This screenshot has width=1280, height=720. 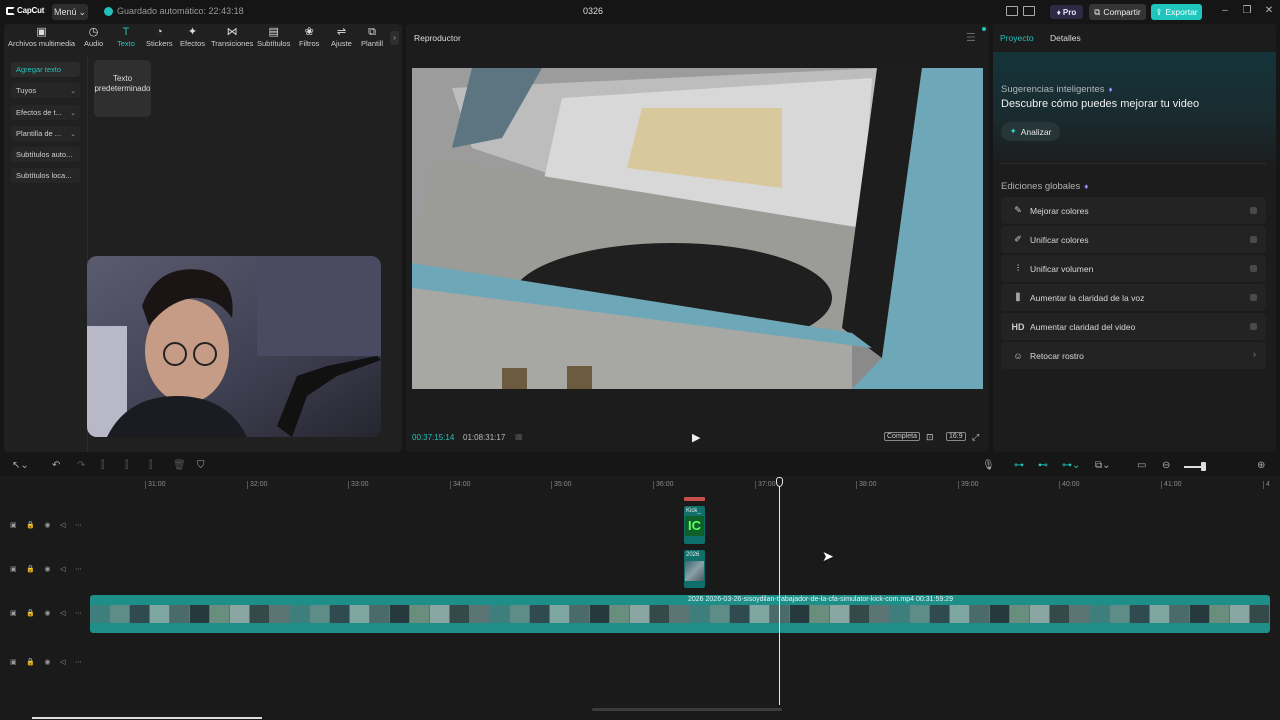 What do you see at coordinates (122, 88) in the screenshot?
I see `default-text-card: Texto predeterminado` at bounding box center [122, 88].